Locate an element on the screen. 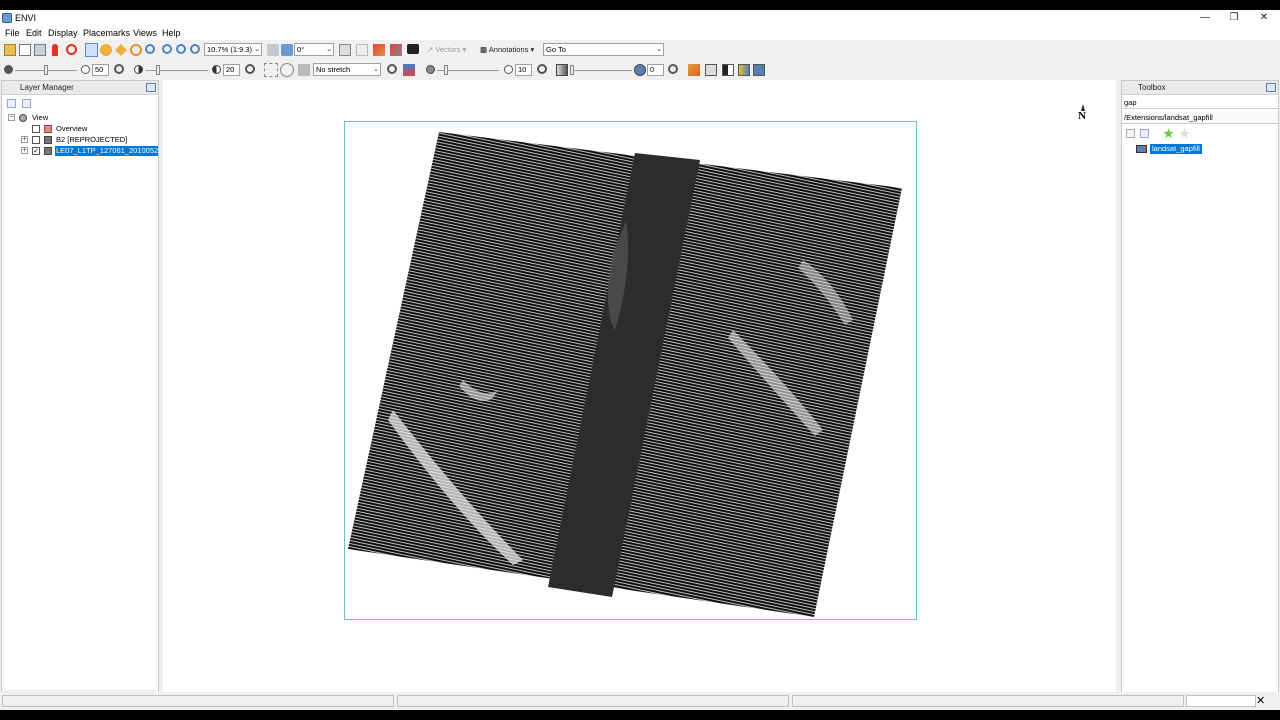 This screenshot has width=1280, height=720. goto-value: Go To is located at coordinates (556, 49).